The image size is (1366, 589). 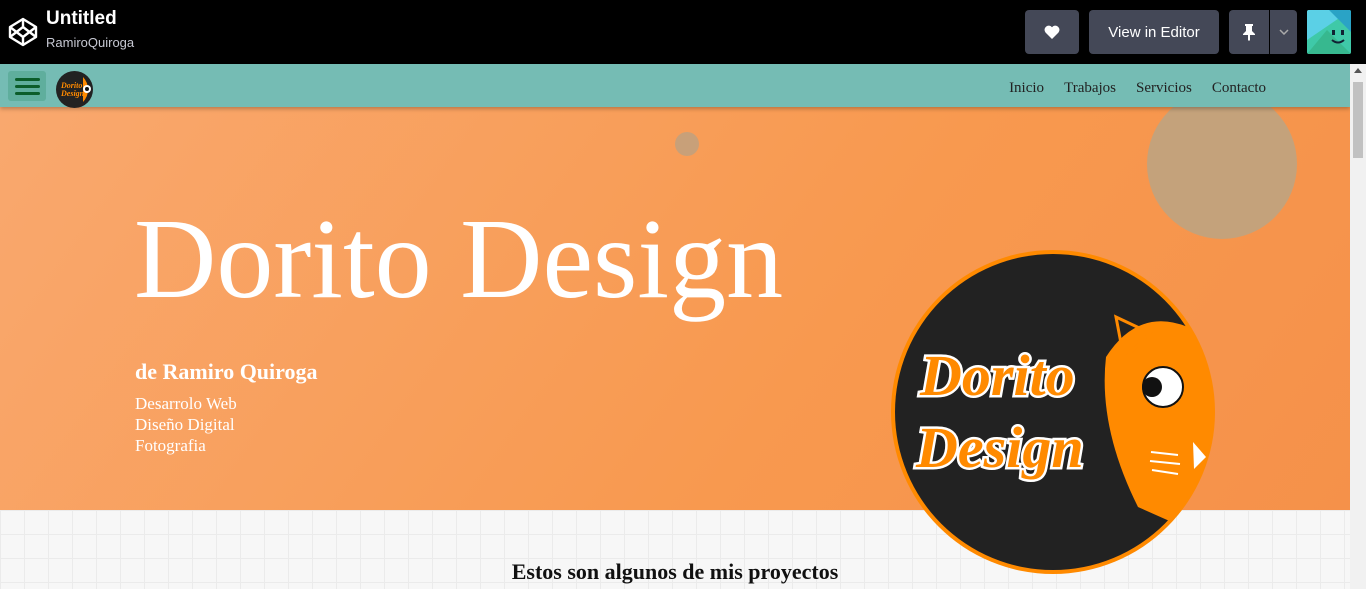 What do you see at coordinates (1358, 326) in the screenshot?
I see `preview-scrollbar` at bounding box center [1358, 326].